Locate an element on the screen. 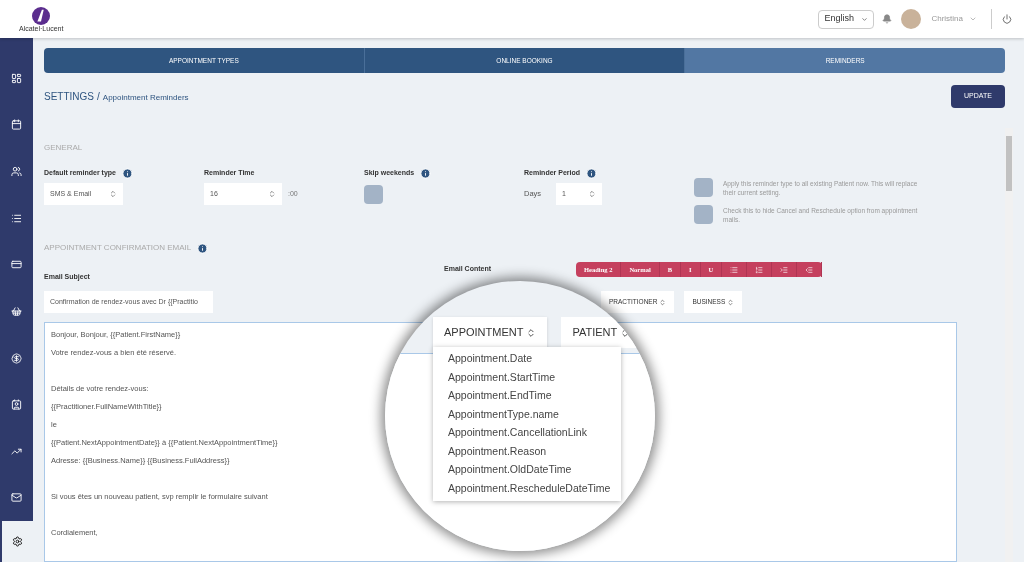 This screenshot has width=1024, height=562. language-select: English is located at coordinates (846, 19).